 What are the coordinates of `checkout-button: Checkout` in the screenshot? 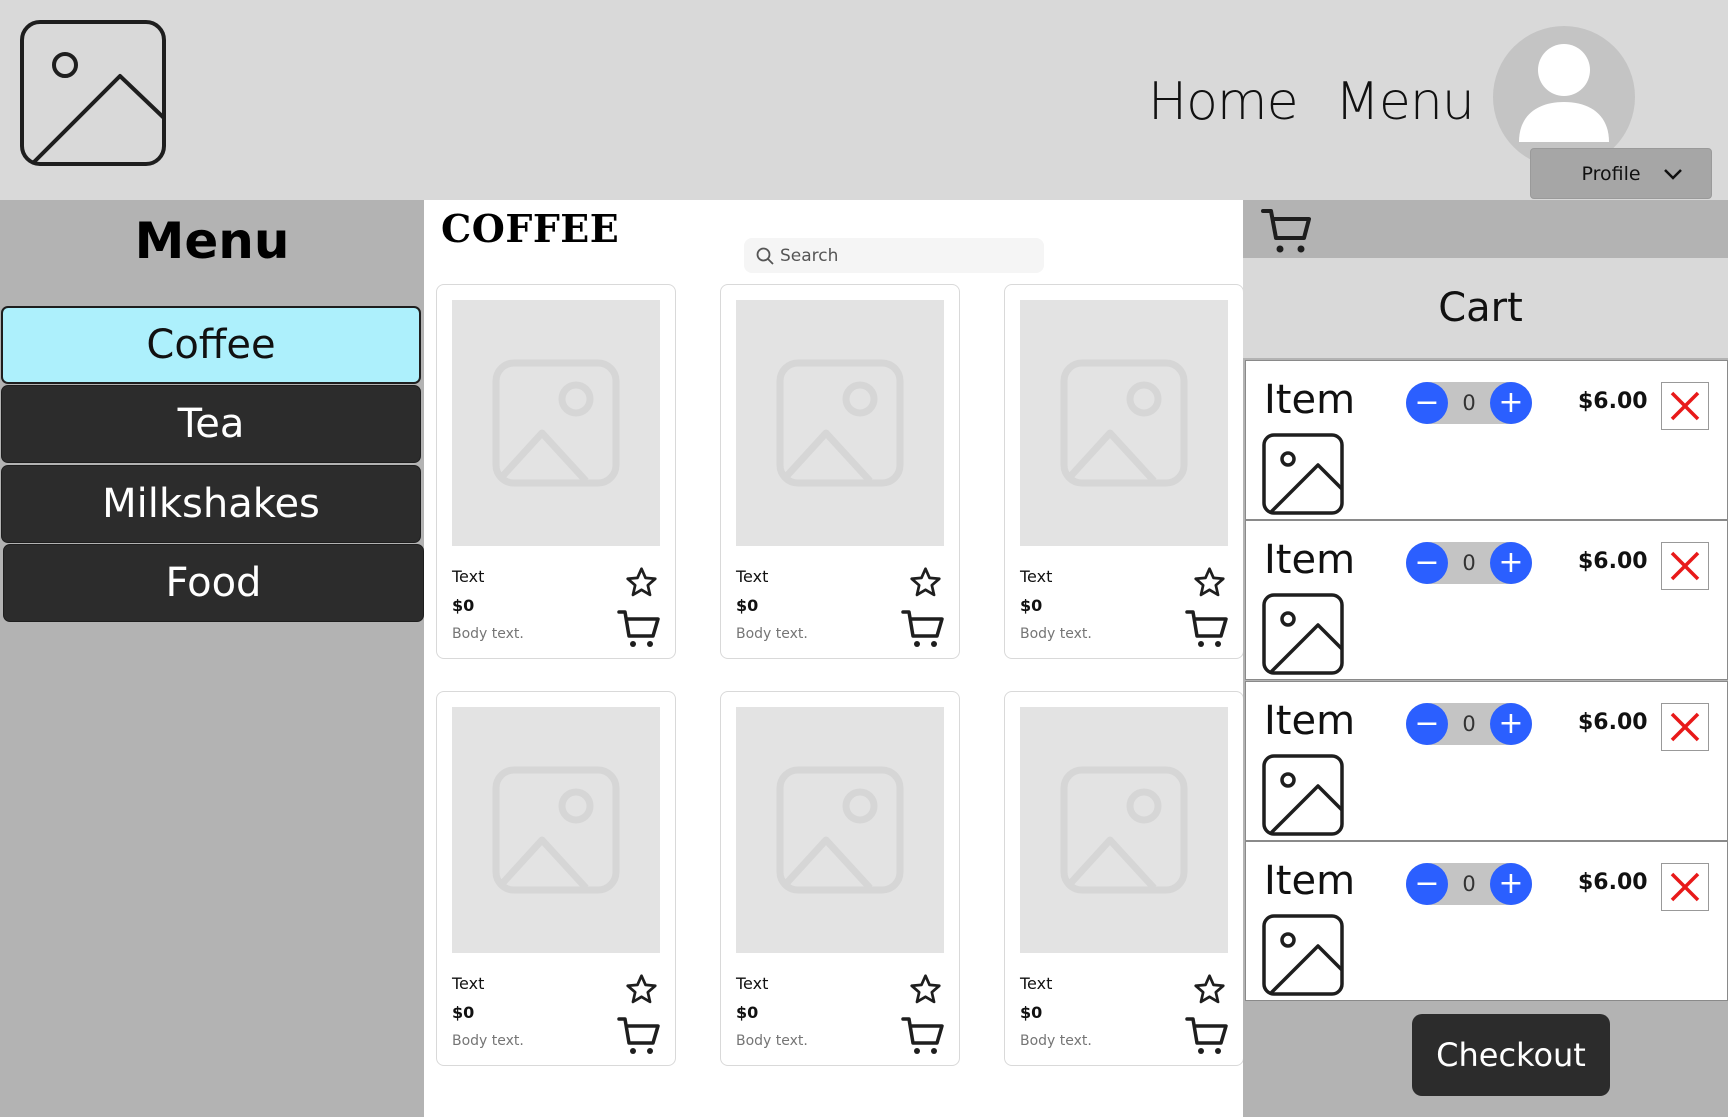 It's located at (1511, 1055).